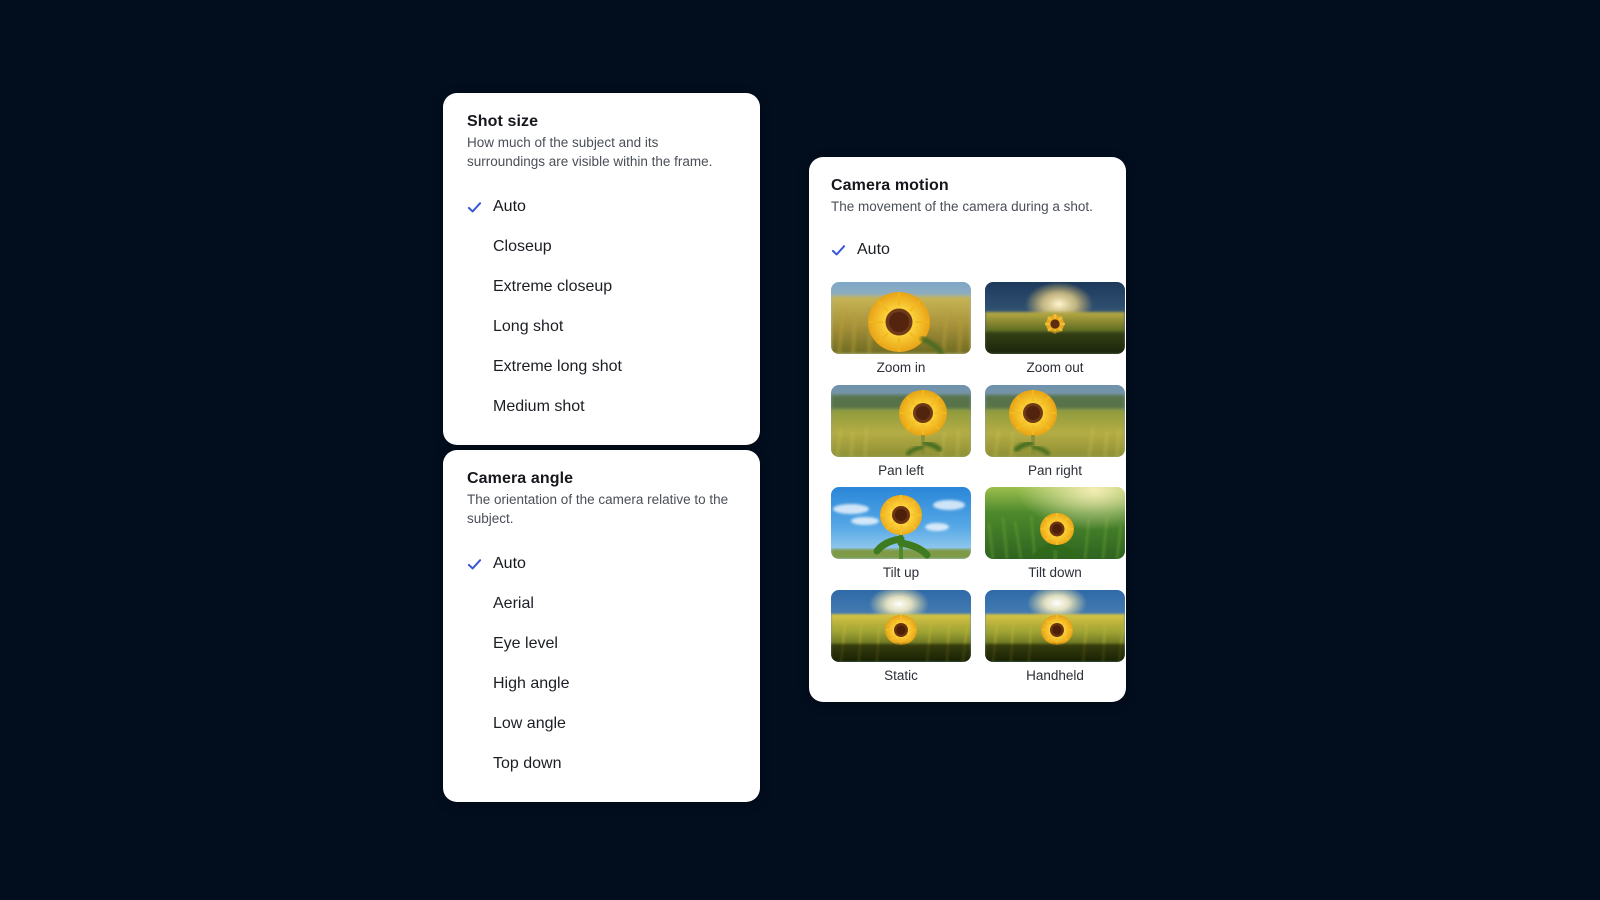  I want to click on thumbnail-image-zoom-in, so click(901, 318).